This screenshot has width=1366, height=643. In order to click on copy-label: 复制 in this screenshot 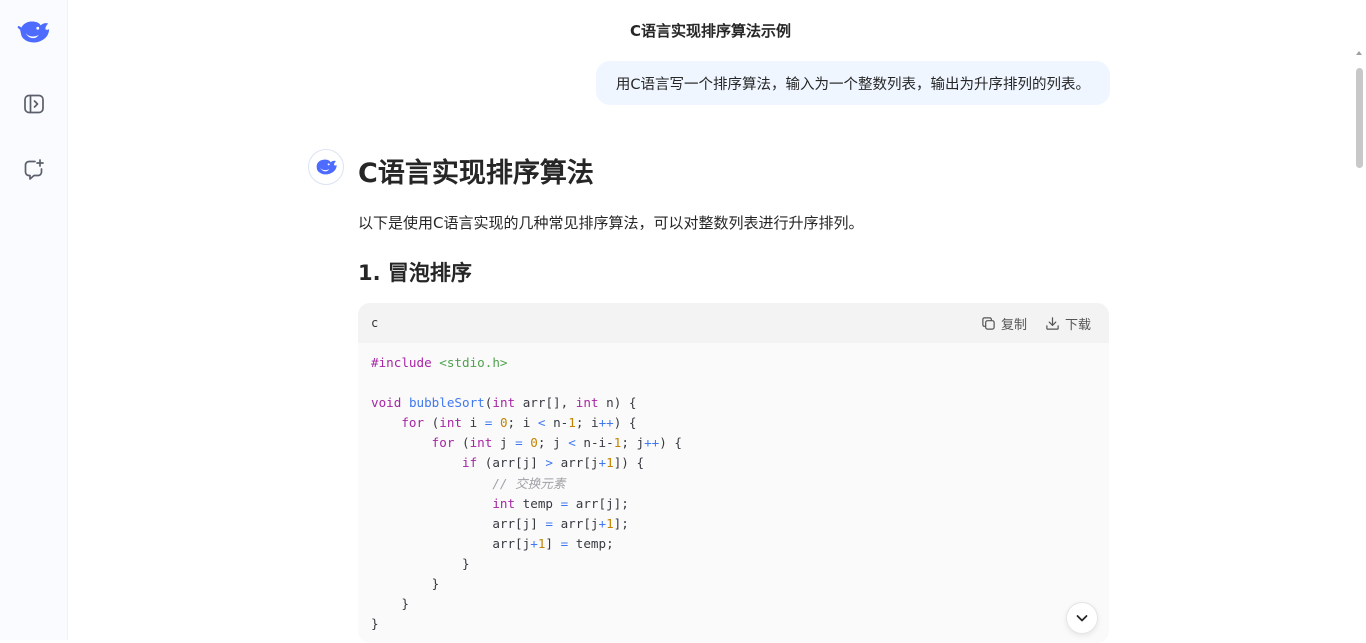, I will do `click(1013, 325)`.